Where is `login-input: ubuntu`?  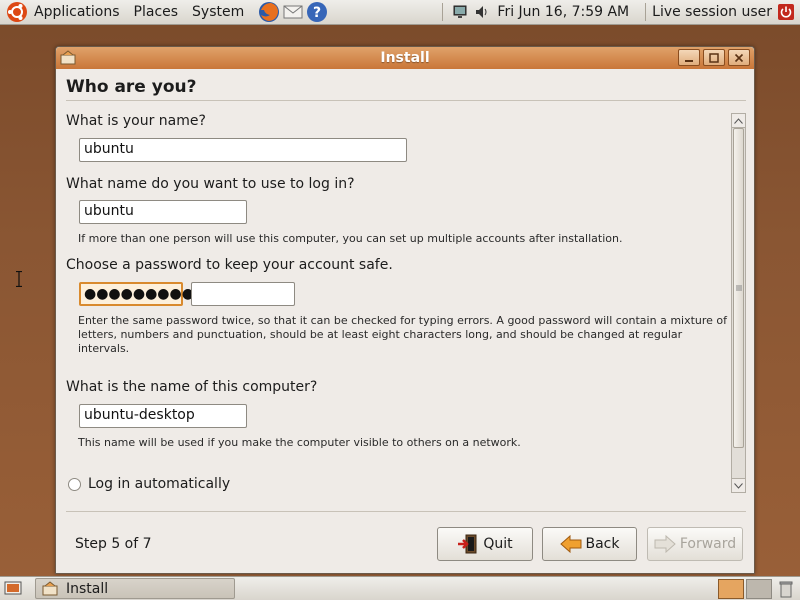
login-input: ubuntu is located at coordinates (163, 212).